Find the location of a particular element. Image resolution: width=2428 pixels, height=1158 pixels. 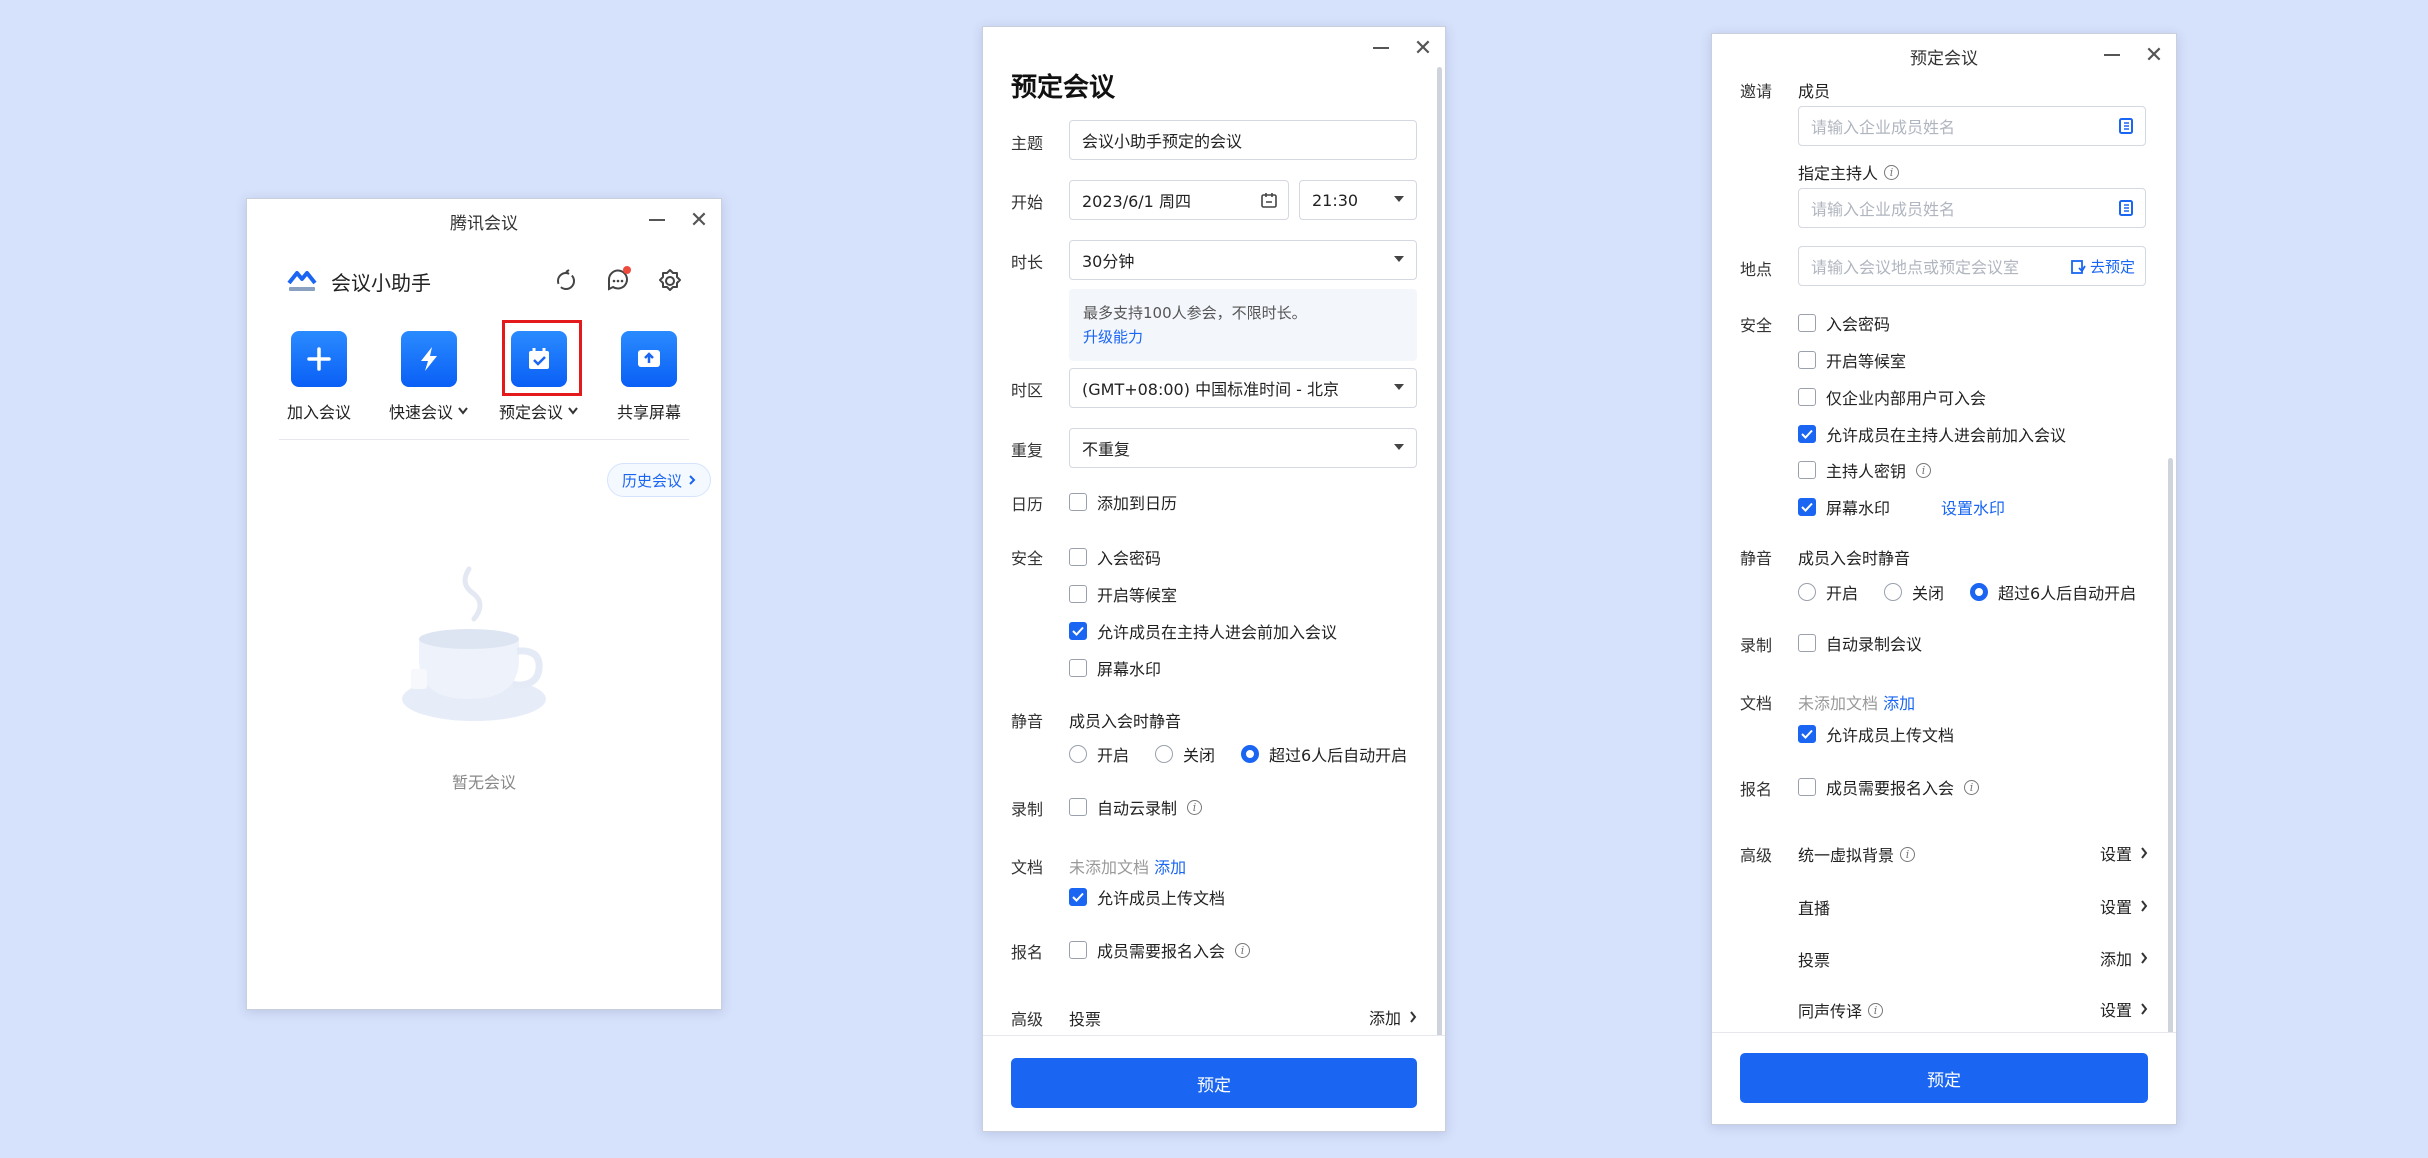

auto-cloud-record-checkbox: 自动云录制 i is located at coordinates (1136, 807).